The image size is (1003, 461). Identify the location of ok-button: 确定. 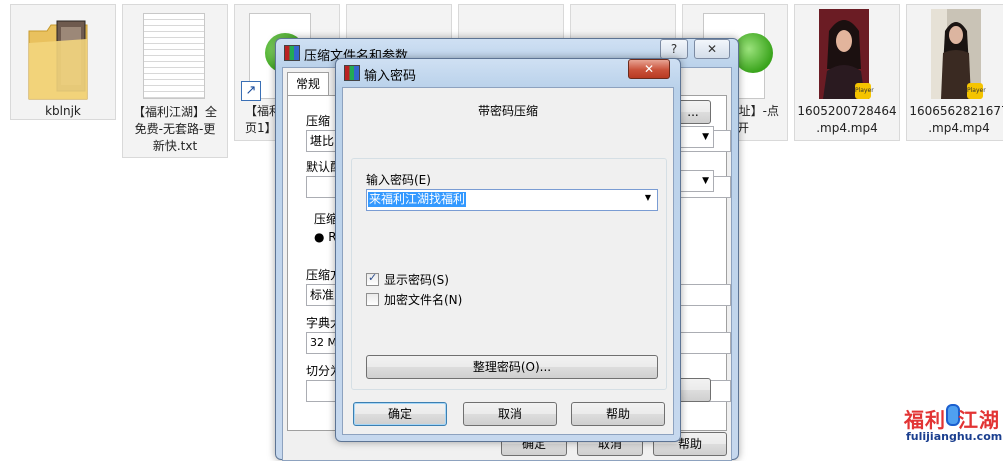
(400, 414).